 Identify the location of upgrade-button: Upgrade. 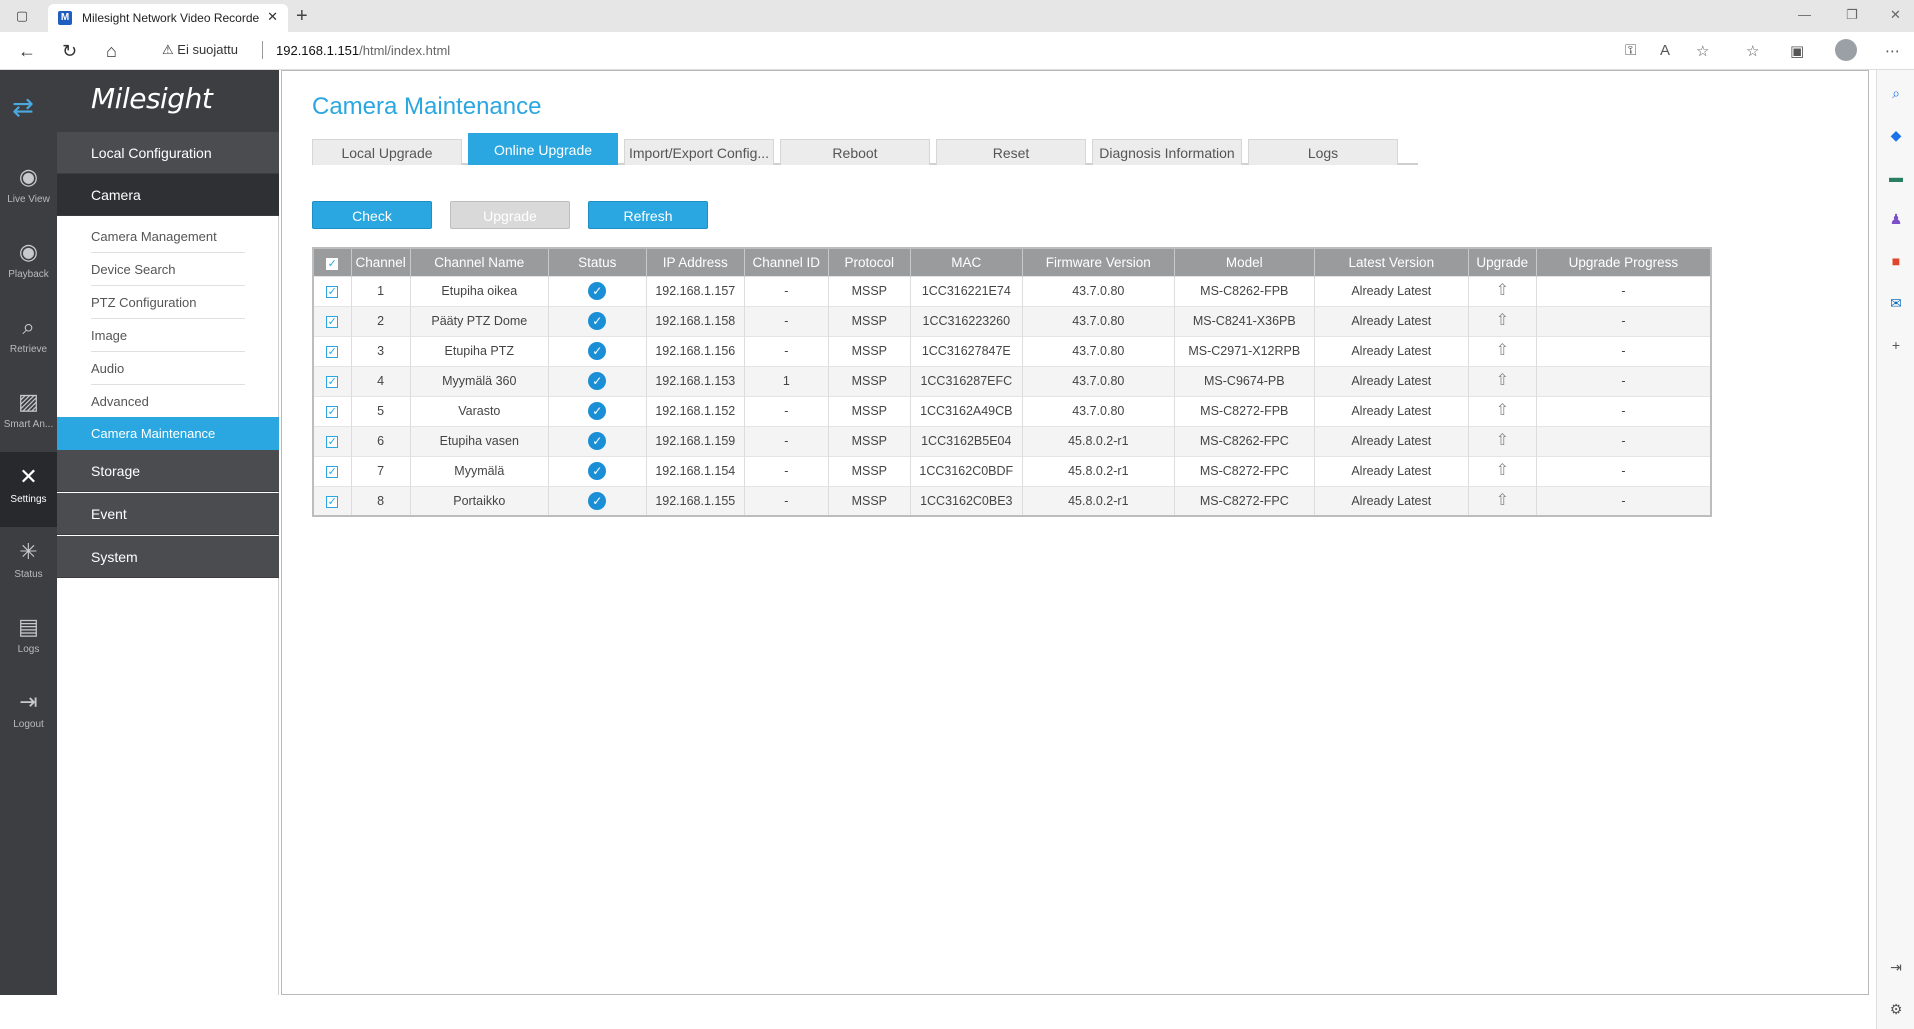
(510, 215).